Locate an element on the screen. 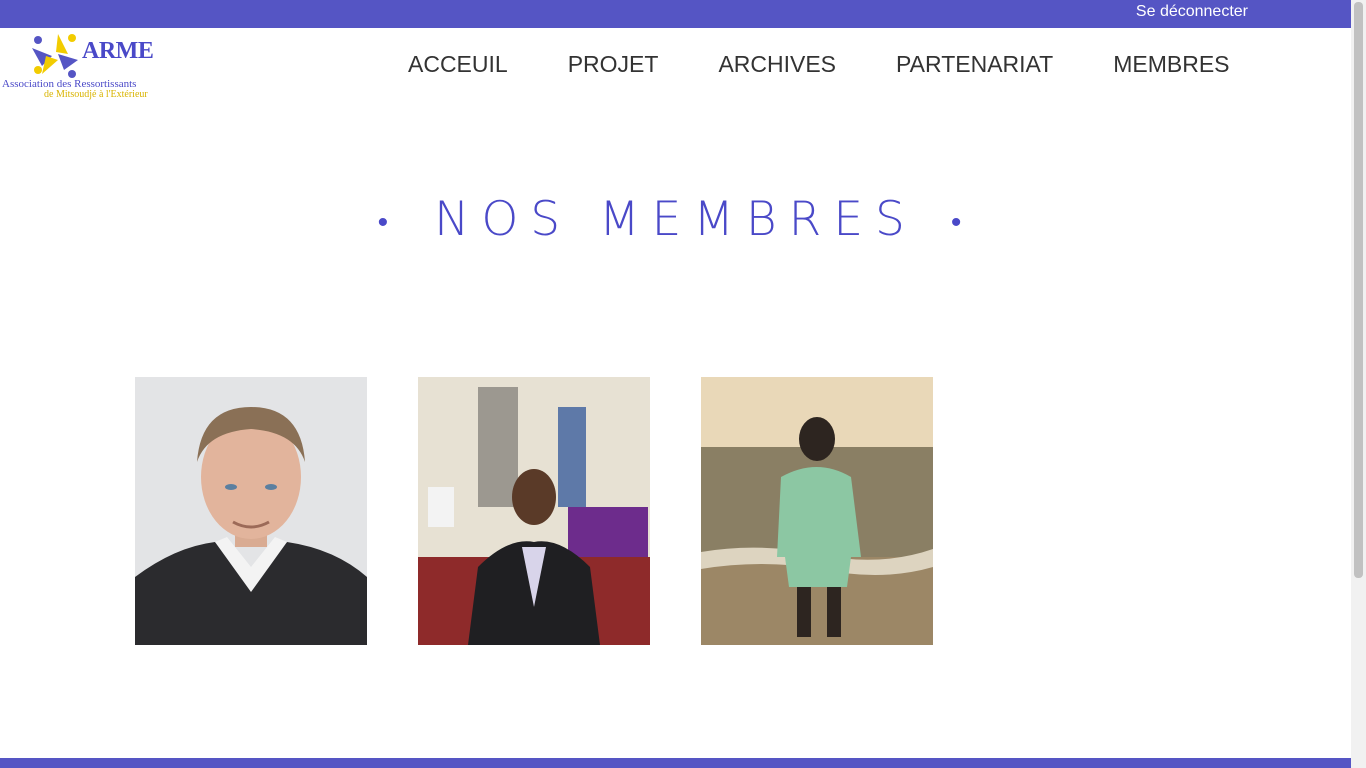 The width and height of the screenshot is (1366, 768). scrollbar-thumb is located at coordinates (1358, 290).